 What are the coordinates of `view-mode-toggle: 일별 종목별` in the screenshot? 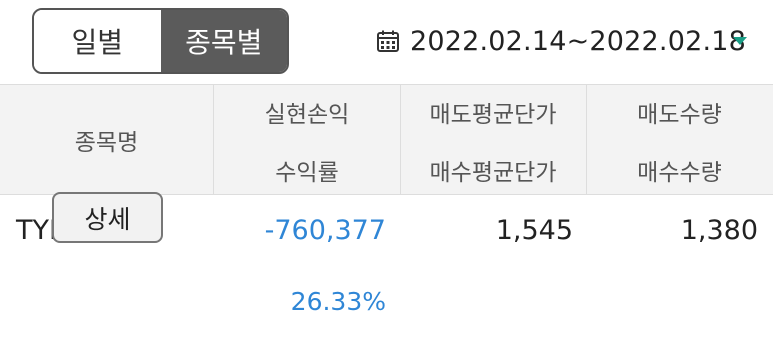 It's located at (160, 41).